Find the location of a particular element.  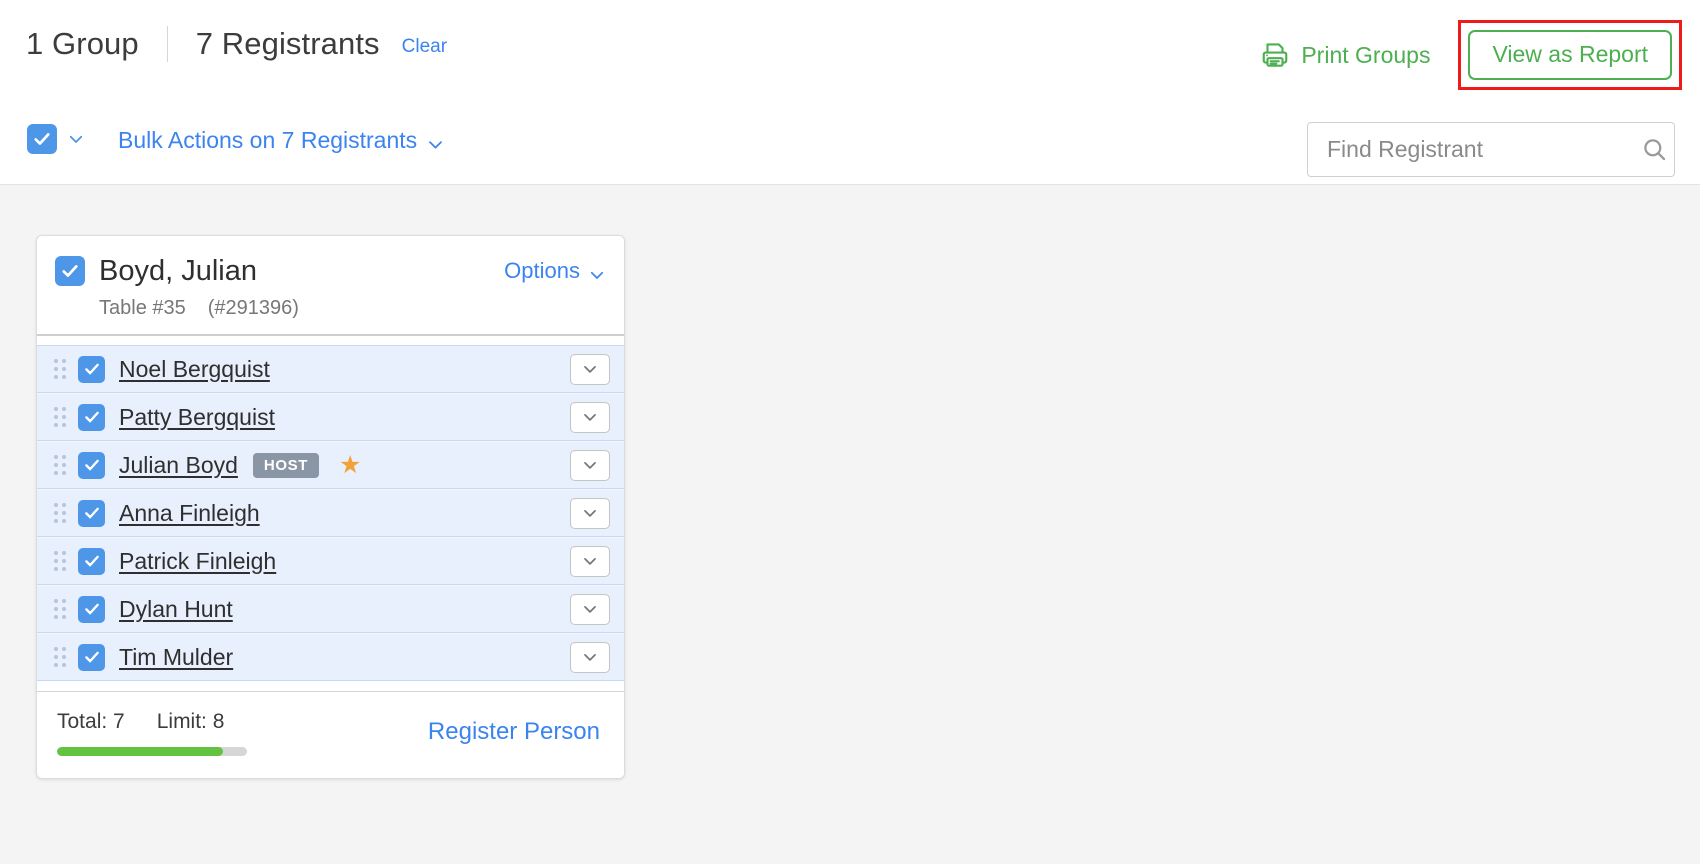

select-all-caret-icon is located at coordinates (76, 139).